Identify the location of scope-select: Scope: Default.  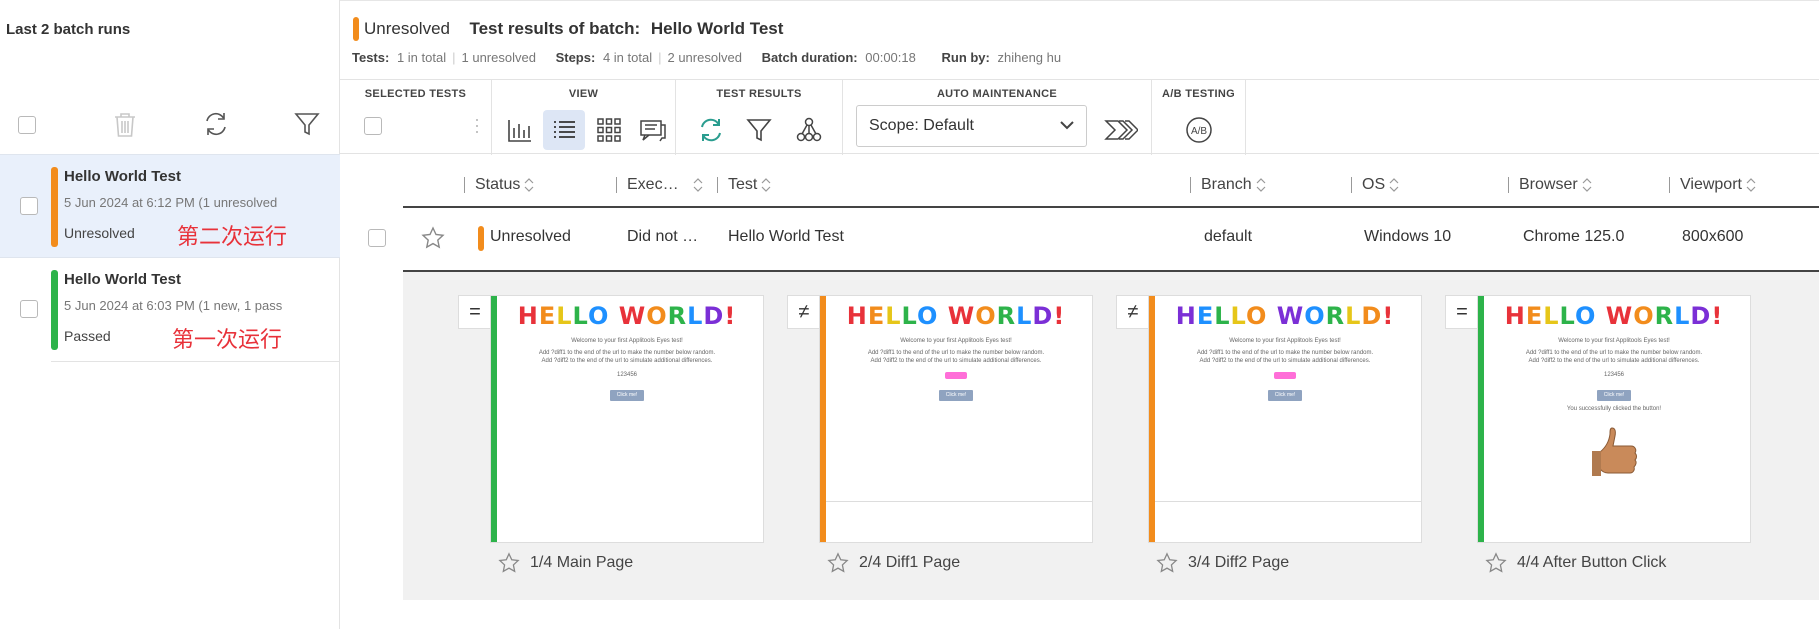
(971, 126).